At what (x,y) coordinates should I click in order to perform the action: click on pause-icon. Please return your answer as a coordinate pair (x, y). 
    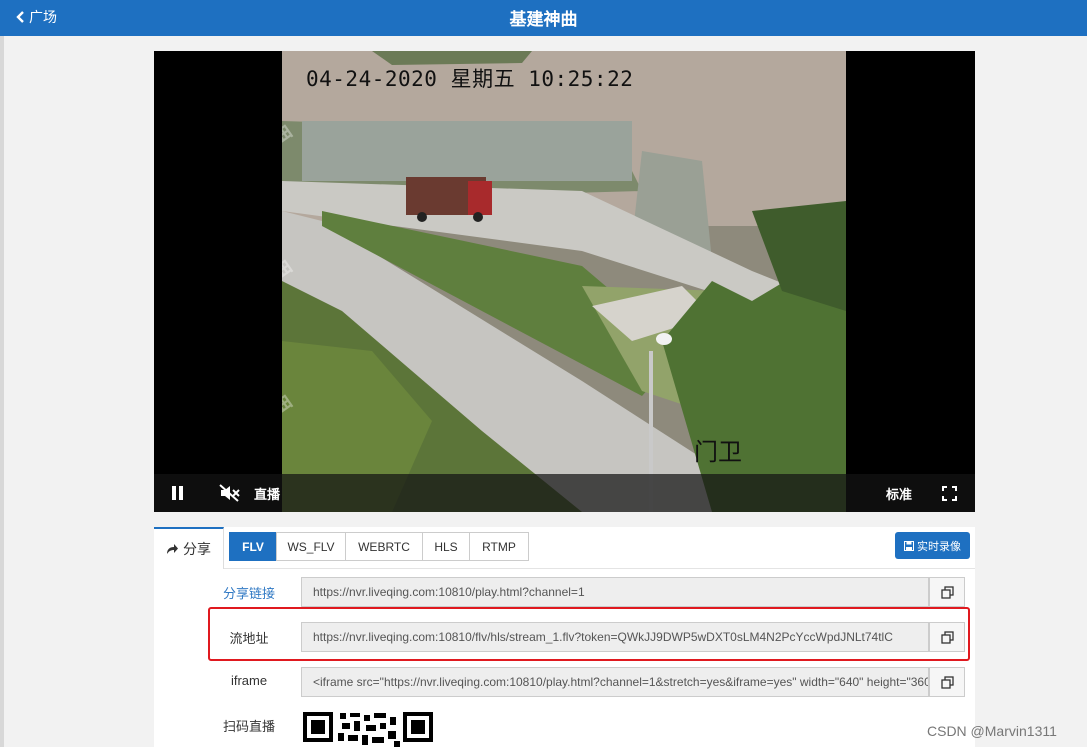
    Looking at the image, I should click on (178, 493).